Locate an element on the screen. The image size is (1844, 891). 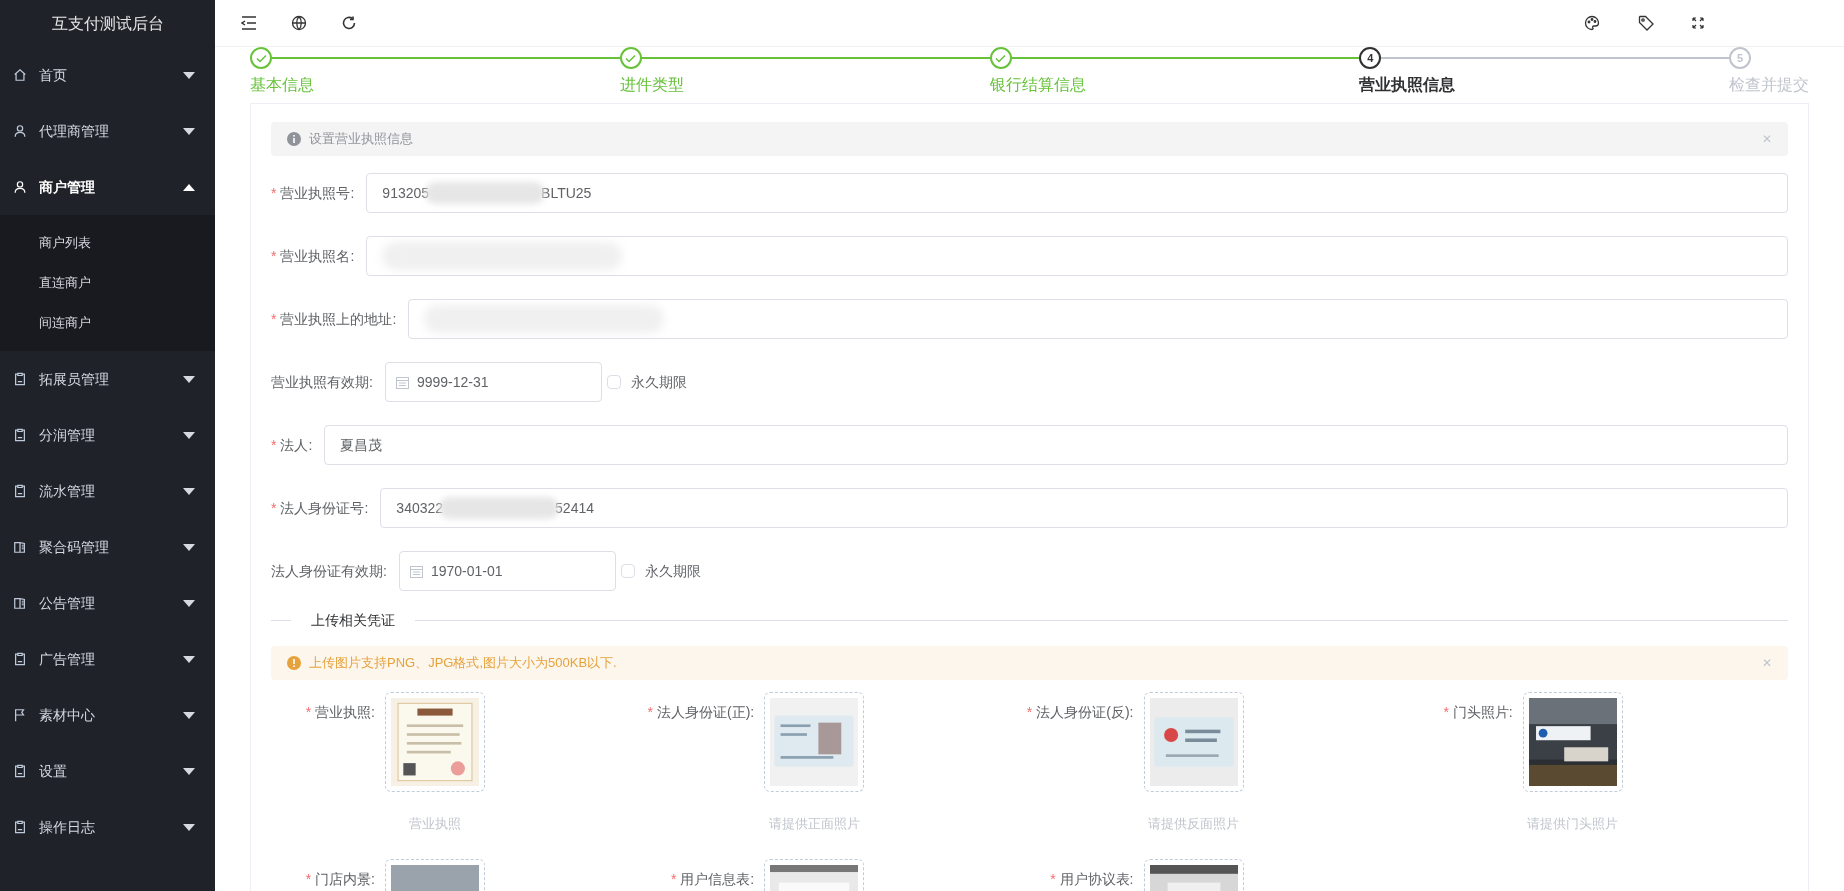
field-label: 营业执照上的地址: is located at coordinates (338, 319).